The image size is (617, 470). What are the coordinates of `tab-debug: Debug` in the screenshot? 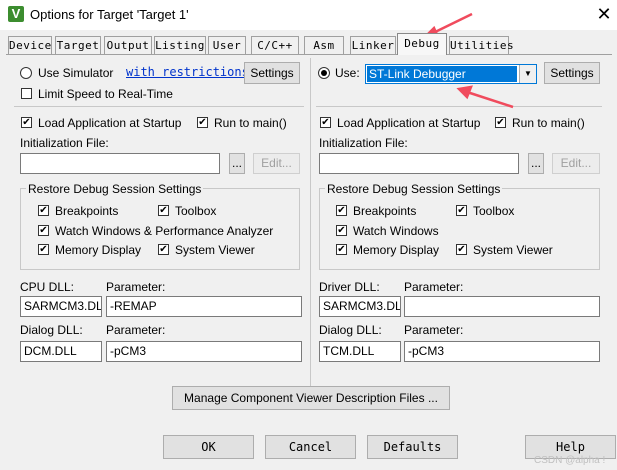 It's located at (422, 44).